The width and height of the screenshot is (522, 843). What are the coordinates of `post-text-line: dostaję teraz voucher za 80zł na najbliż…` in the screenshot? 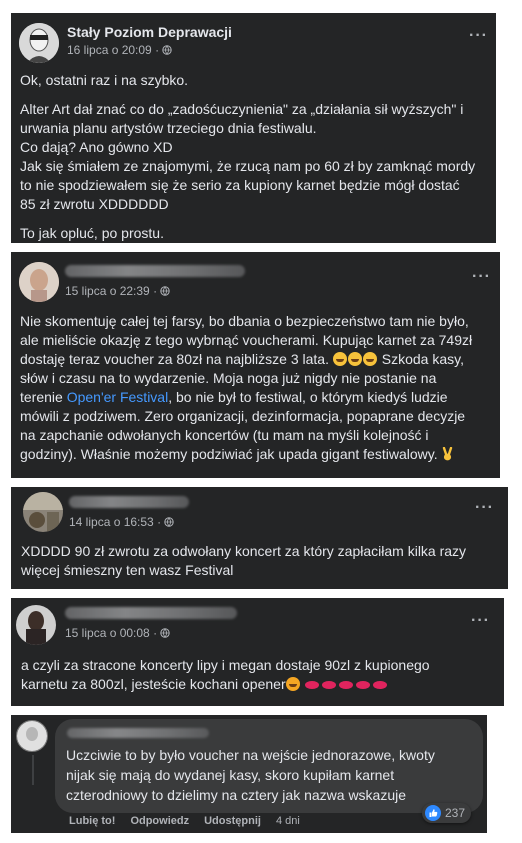 It's located at (242, 359).